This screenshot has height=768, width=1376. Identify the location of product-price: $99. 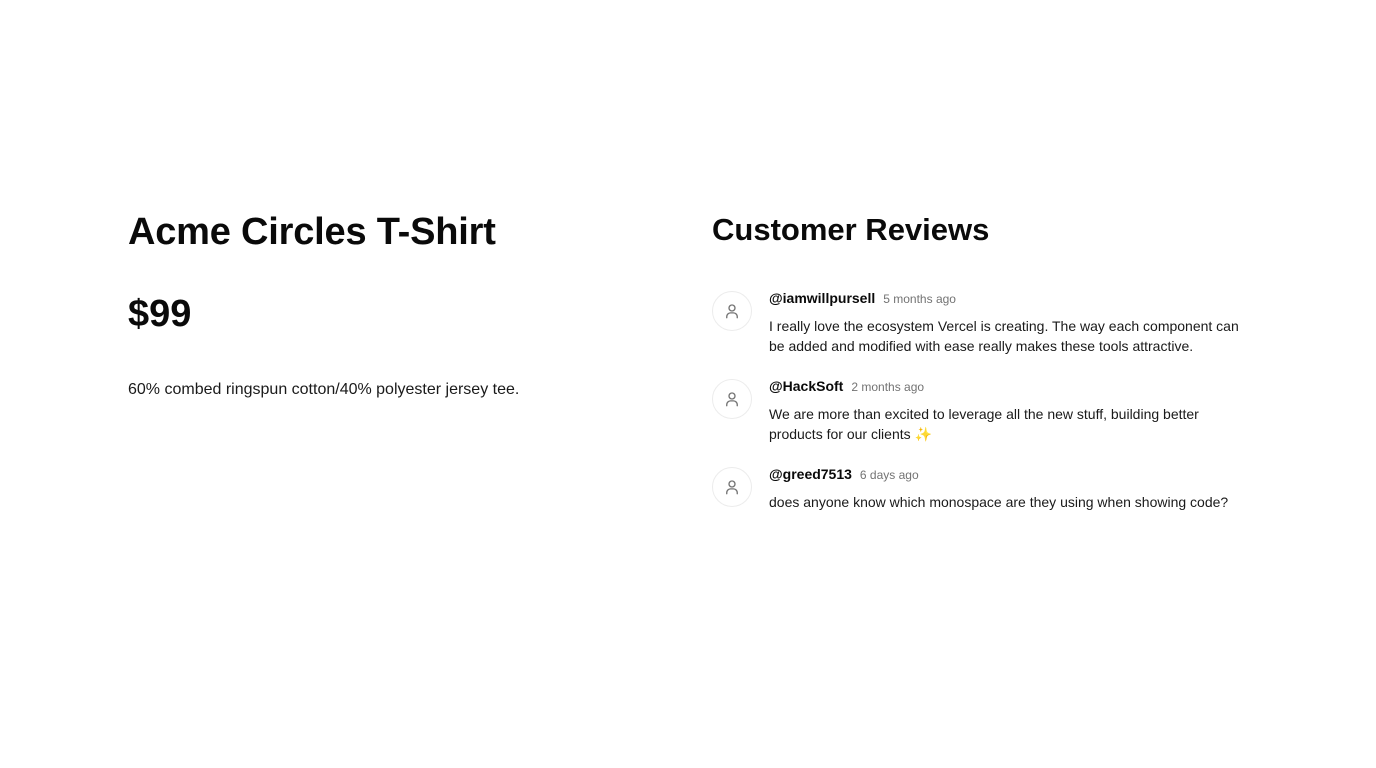
(160, 314).